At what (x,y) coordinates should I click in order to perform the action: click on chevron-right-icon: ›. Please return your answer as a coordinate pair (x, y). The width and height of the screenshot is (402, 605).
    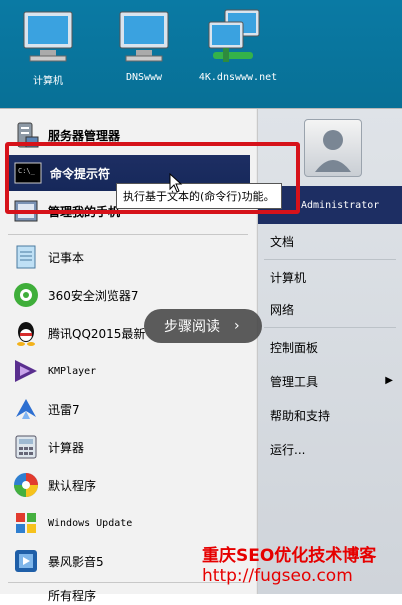
    Looking at the image, I should click on (237, 326).